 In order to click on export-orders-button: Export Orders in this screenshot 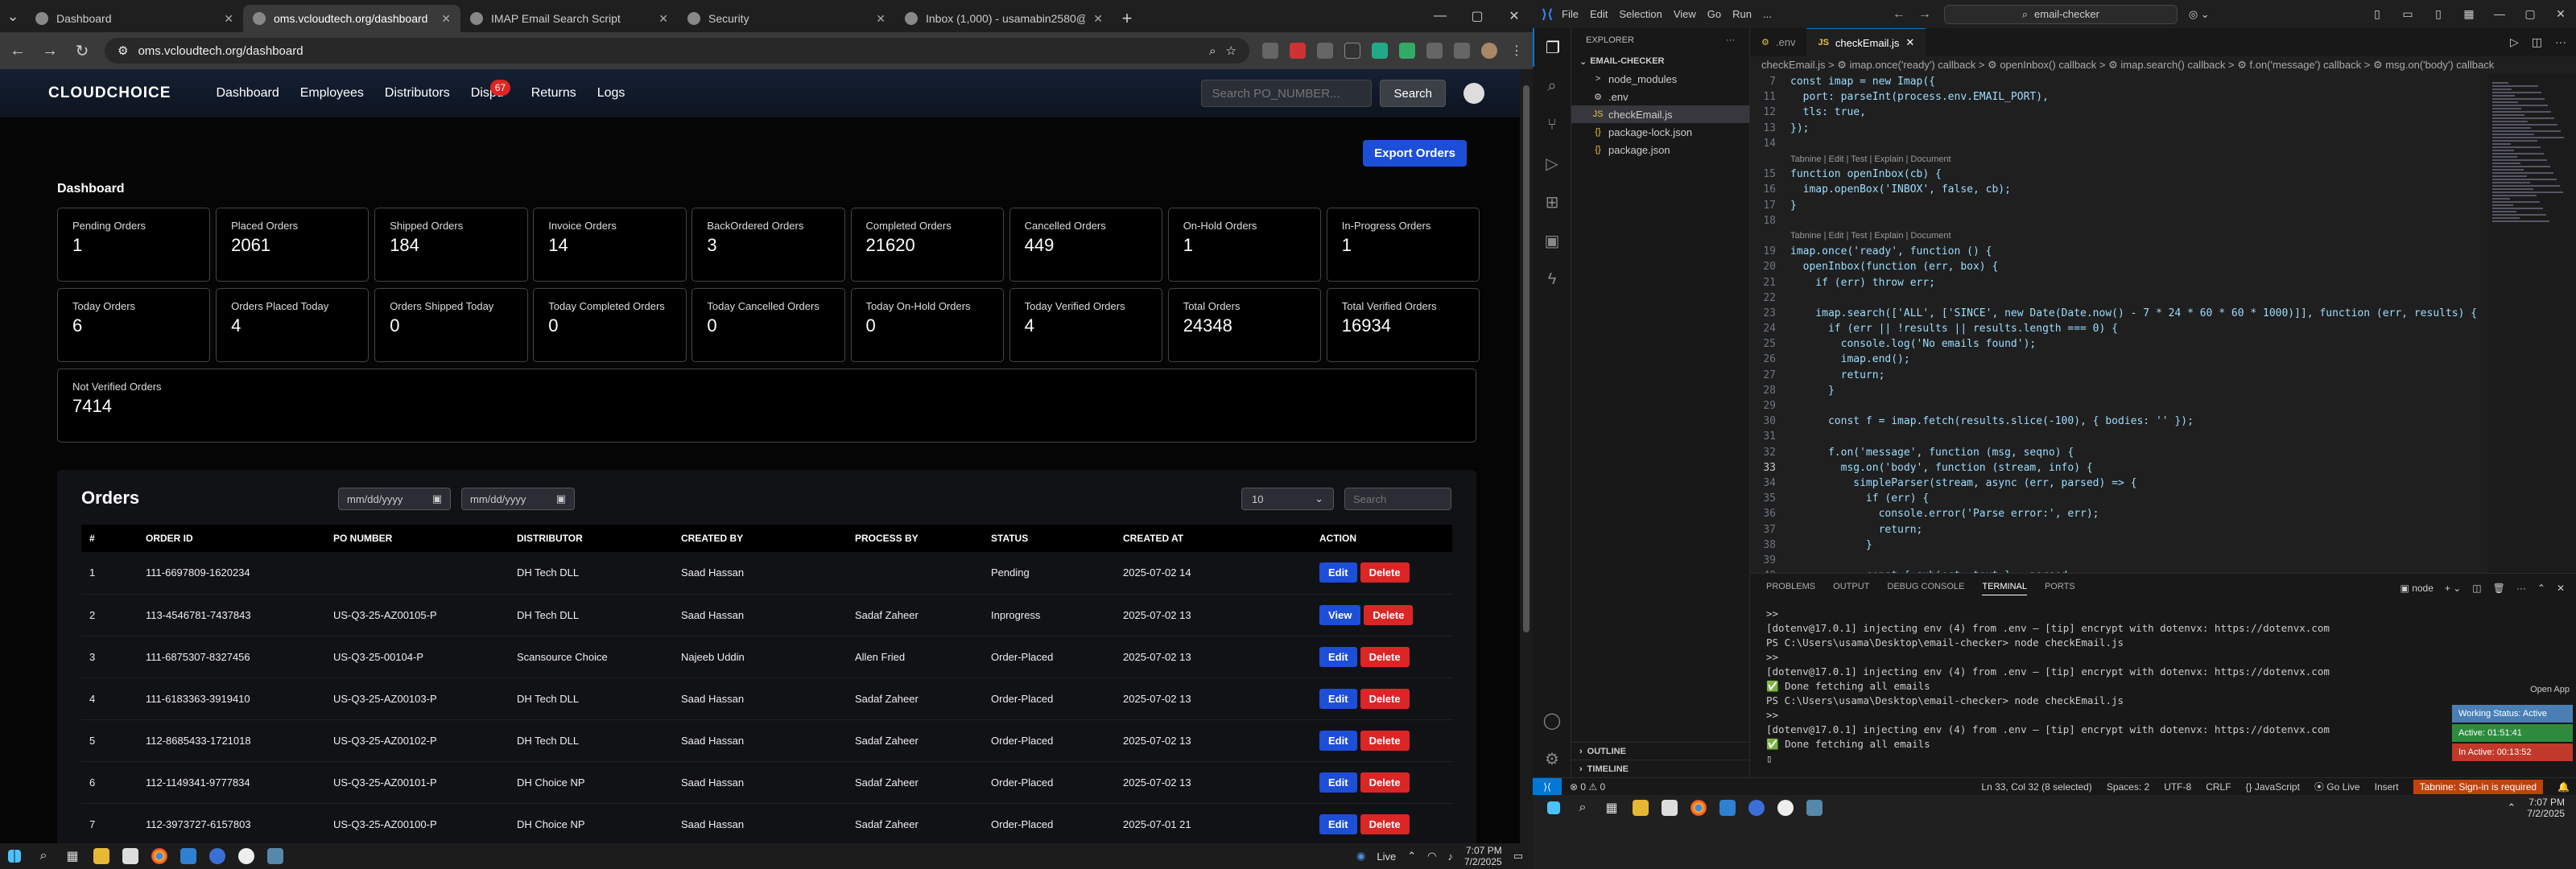, I will do `click(1415, 153)`.